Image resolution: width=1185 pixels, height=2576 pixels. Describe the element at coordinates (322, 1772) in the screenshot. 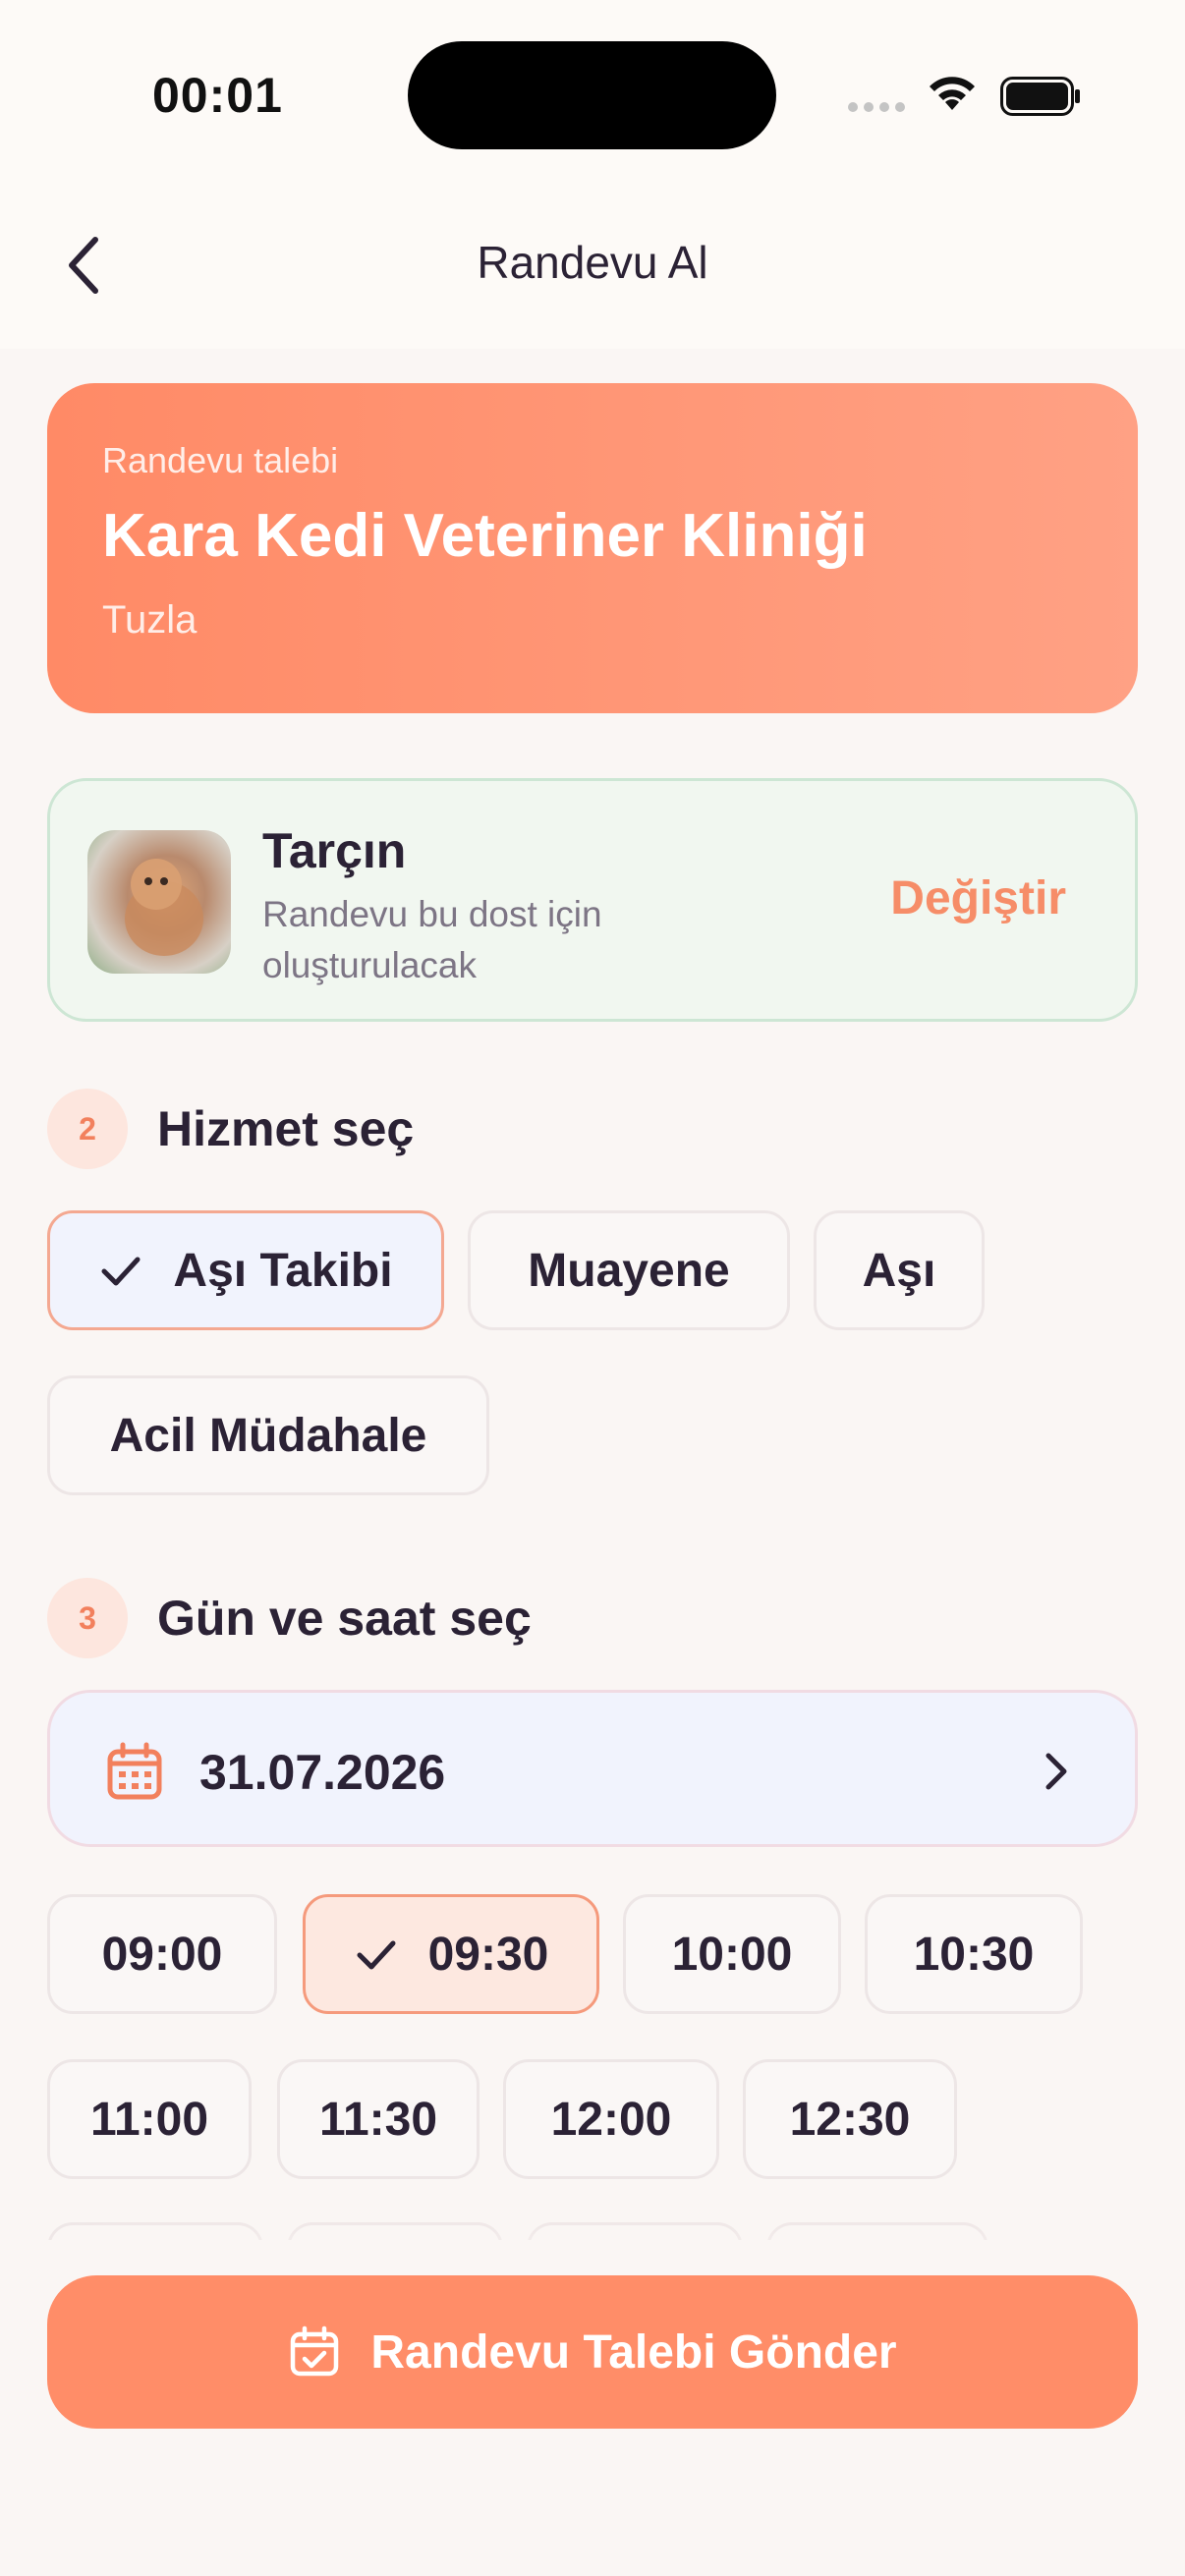

I see `selected-date: 31.07.2026` at that location.